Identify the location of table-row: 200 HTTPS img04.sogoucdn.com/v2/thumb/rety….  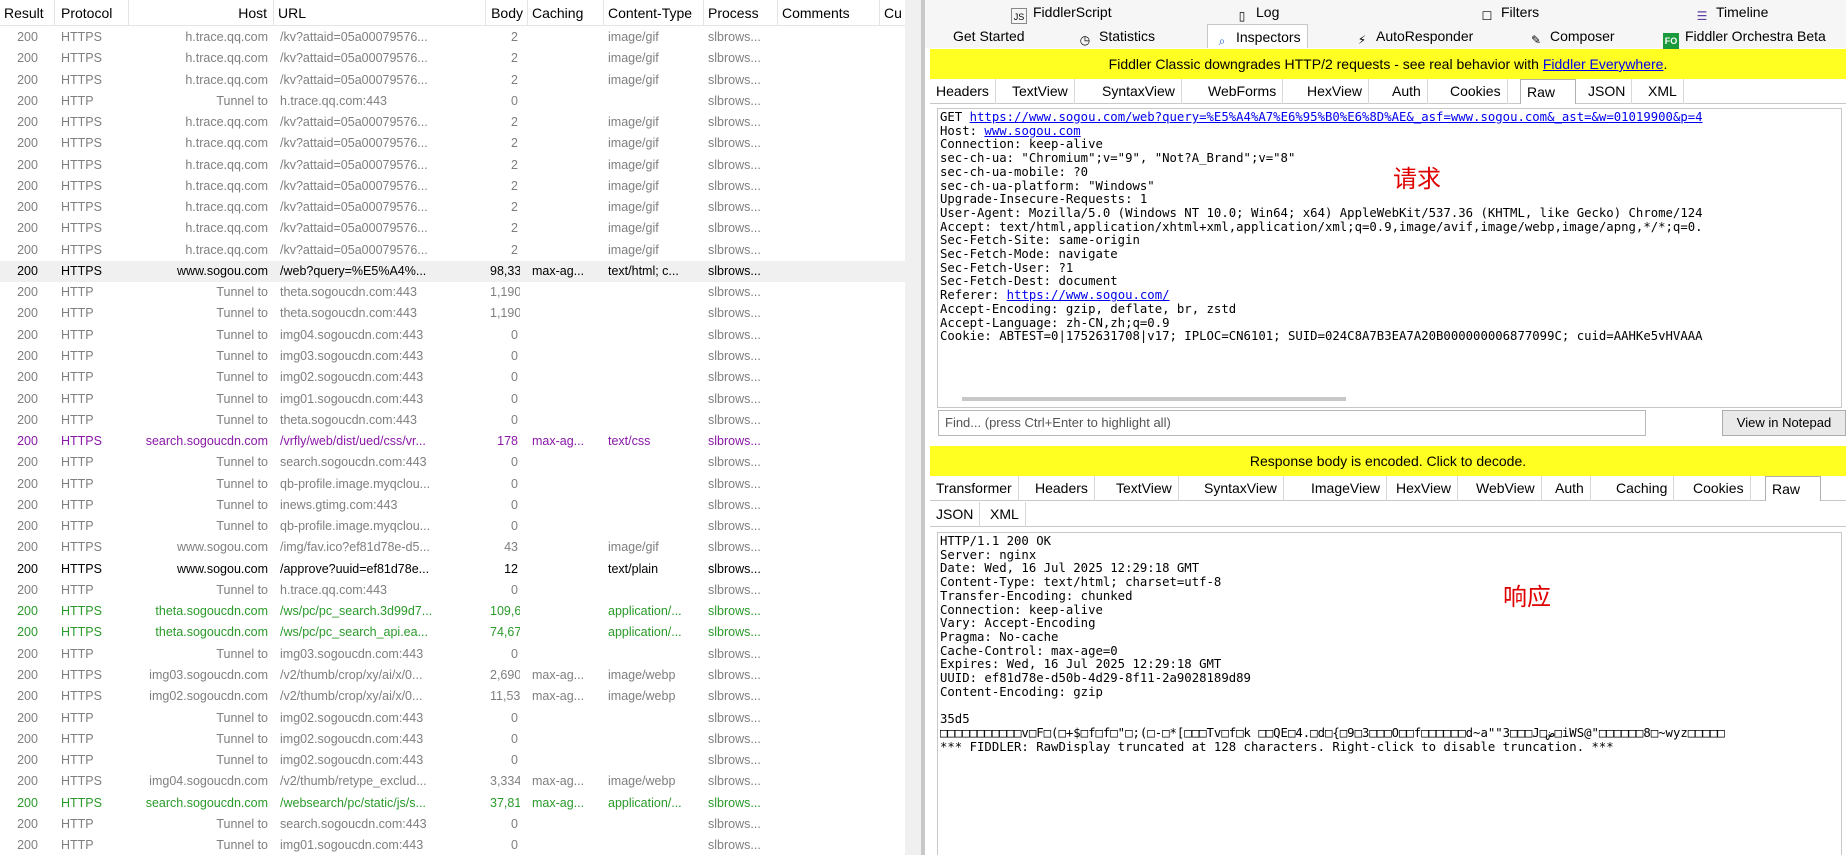
(452, 781).